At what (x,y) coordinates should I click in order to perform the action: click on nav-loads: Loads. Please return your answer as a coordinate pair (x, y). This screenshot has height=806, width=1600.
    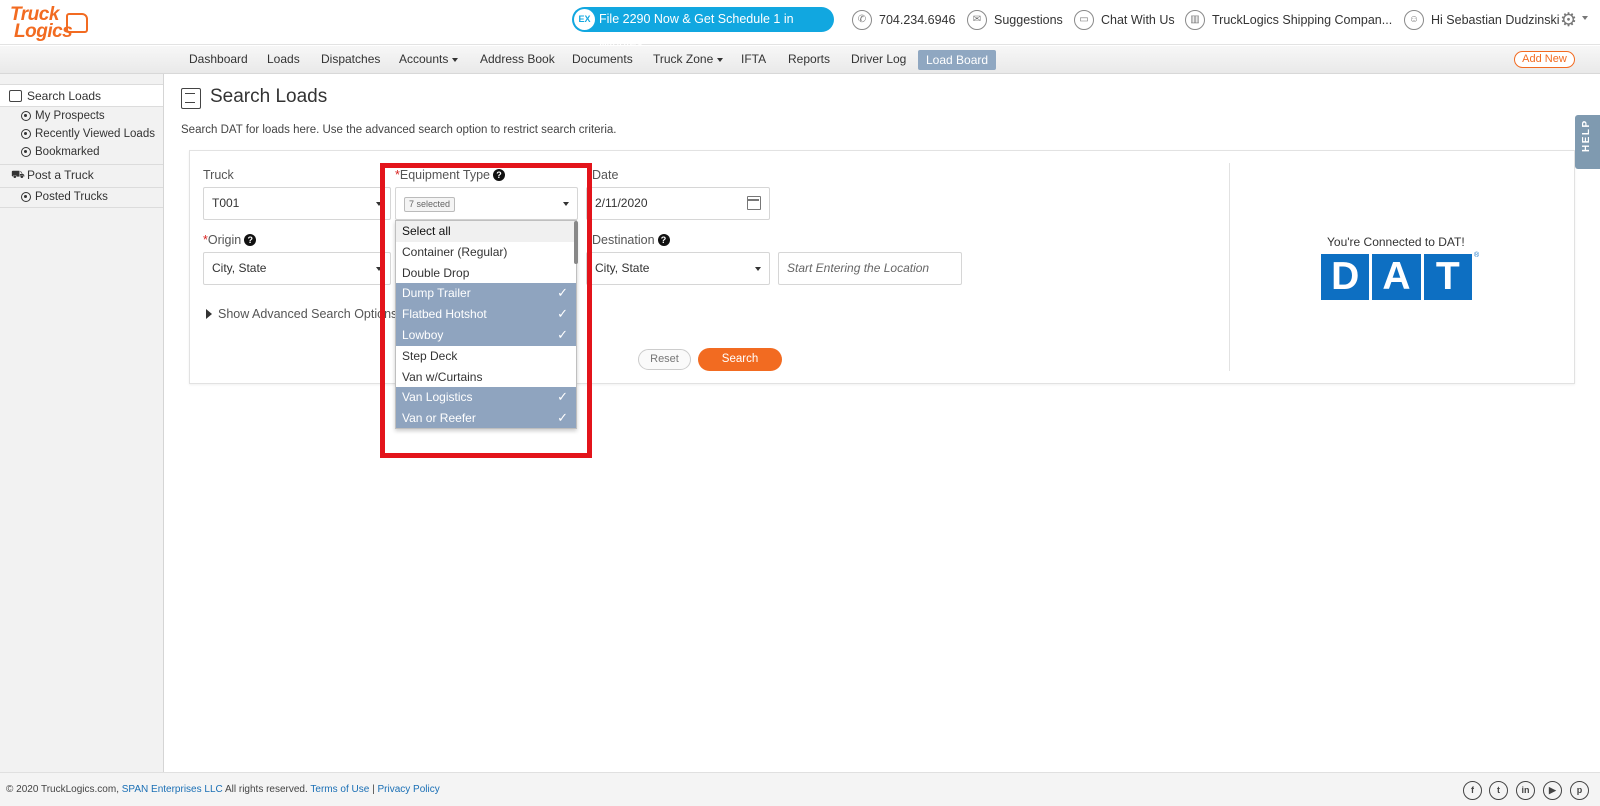
    Looking at the image, I should click on (283, 59).